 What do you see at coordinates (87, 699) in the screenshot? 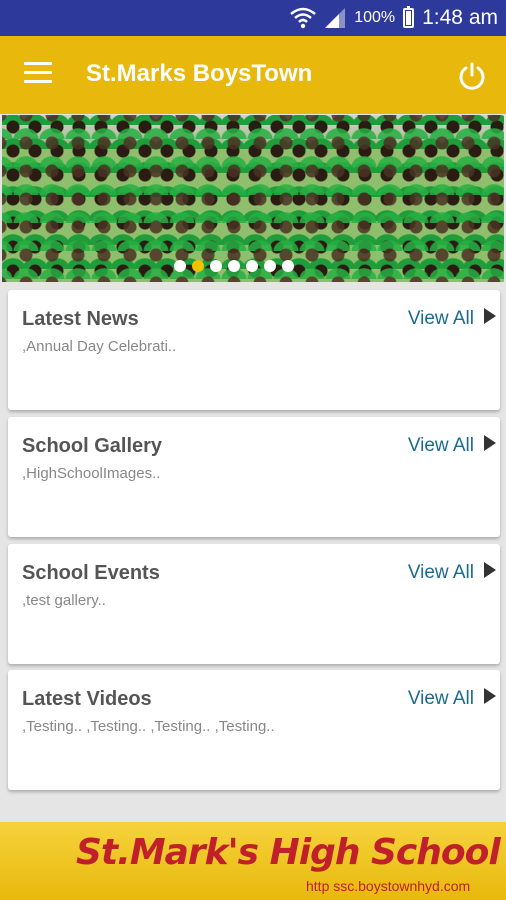
I see `card-title: Latest Videos` at bounding box center [87, 699].